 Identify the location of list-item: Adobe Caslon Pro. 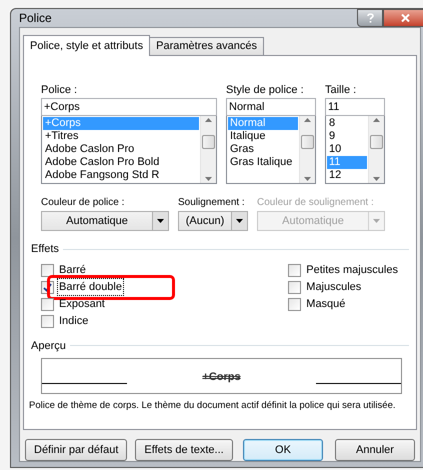
(121, 149).